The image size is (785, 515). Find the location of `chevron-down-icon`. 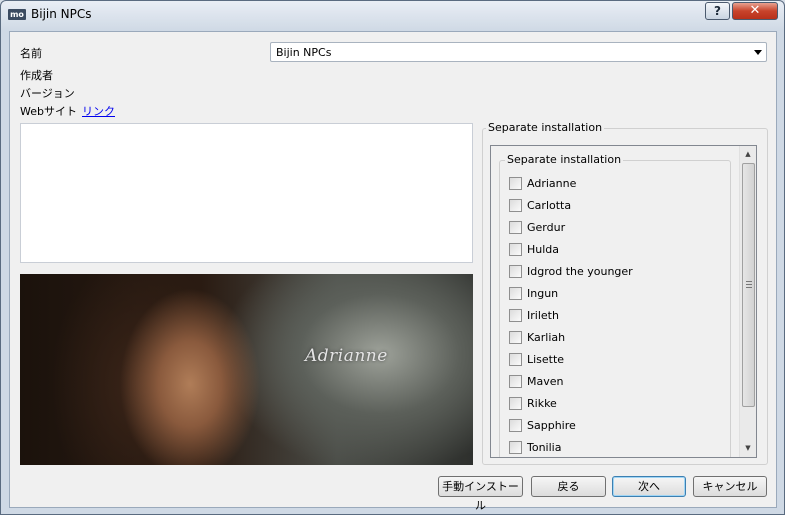

chevron-down-icon is located at coordinates (758, 52).